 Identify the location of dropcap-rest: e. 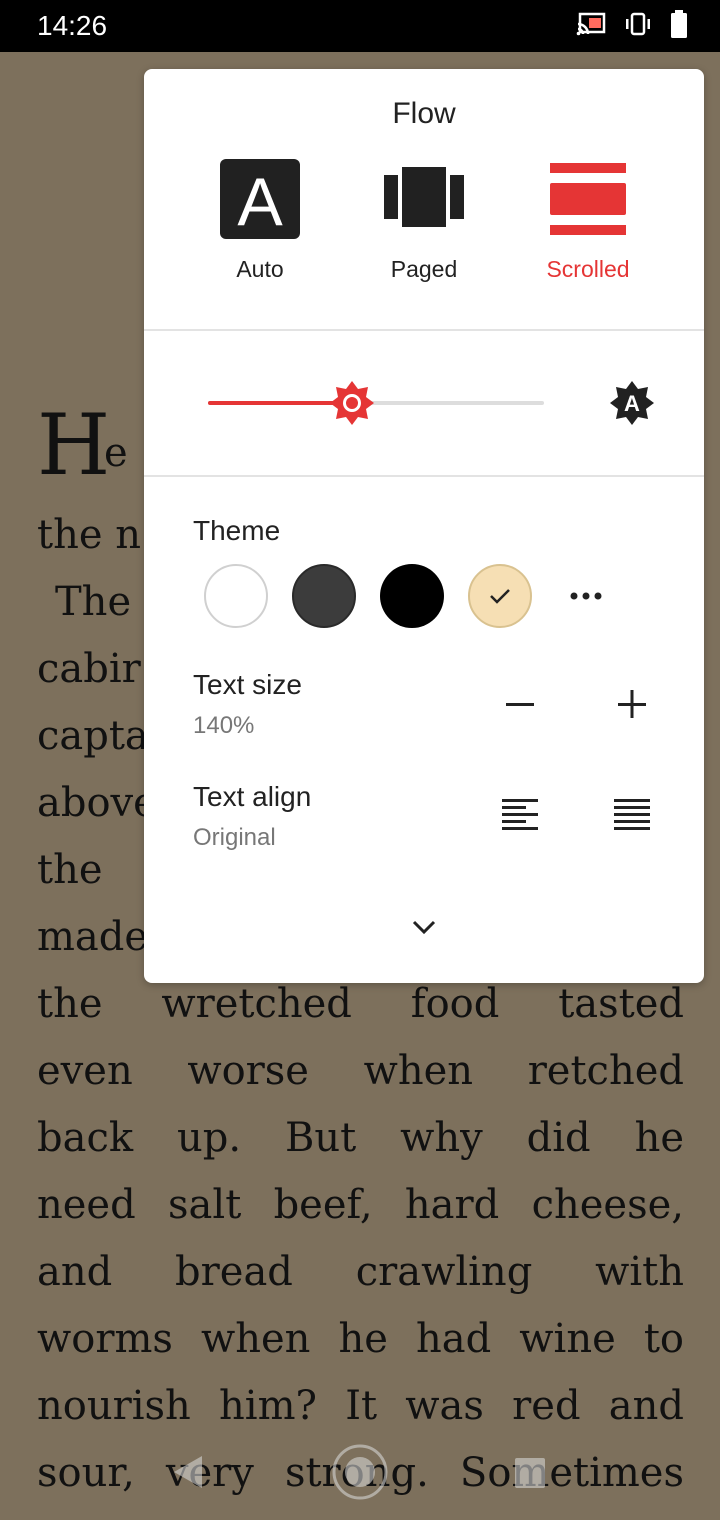
(116, 453).